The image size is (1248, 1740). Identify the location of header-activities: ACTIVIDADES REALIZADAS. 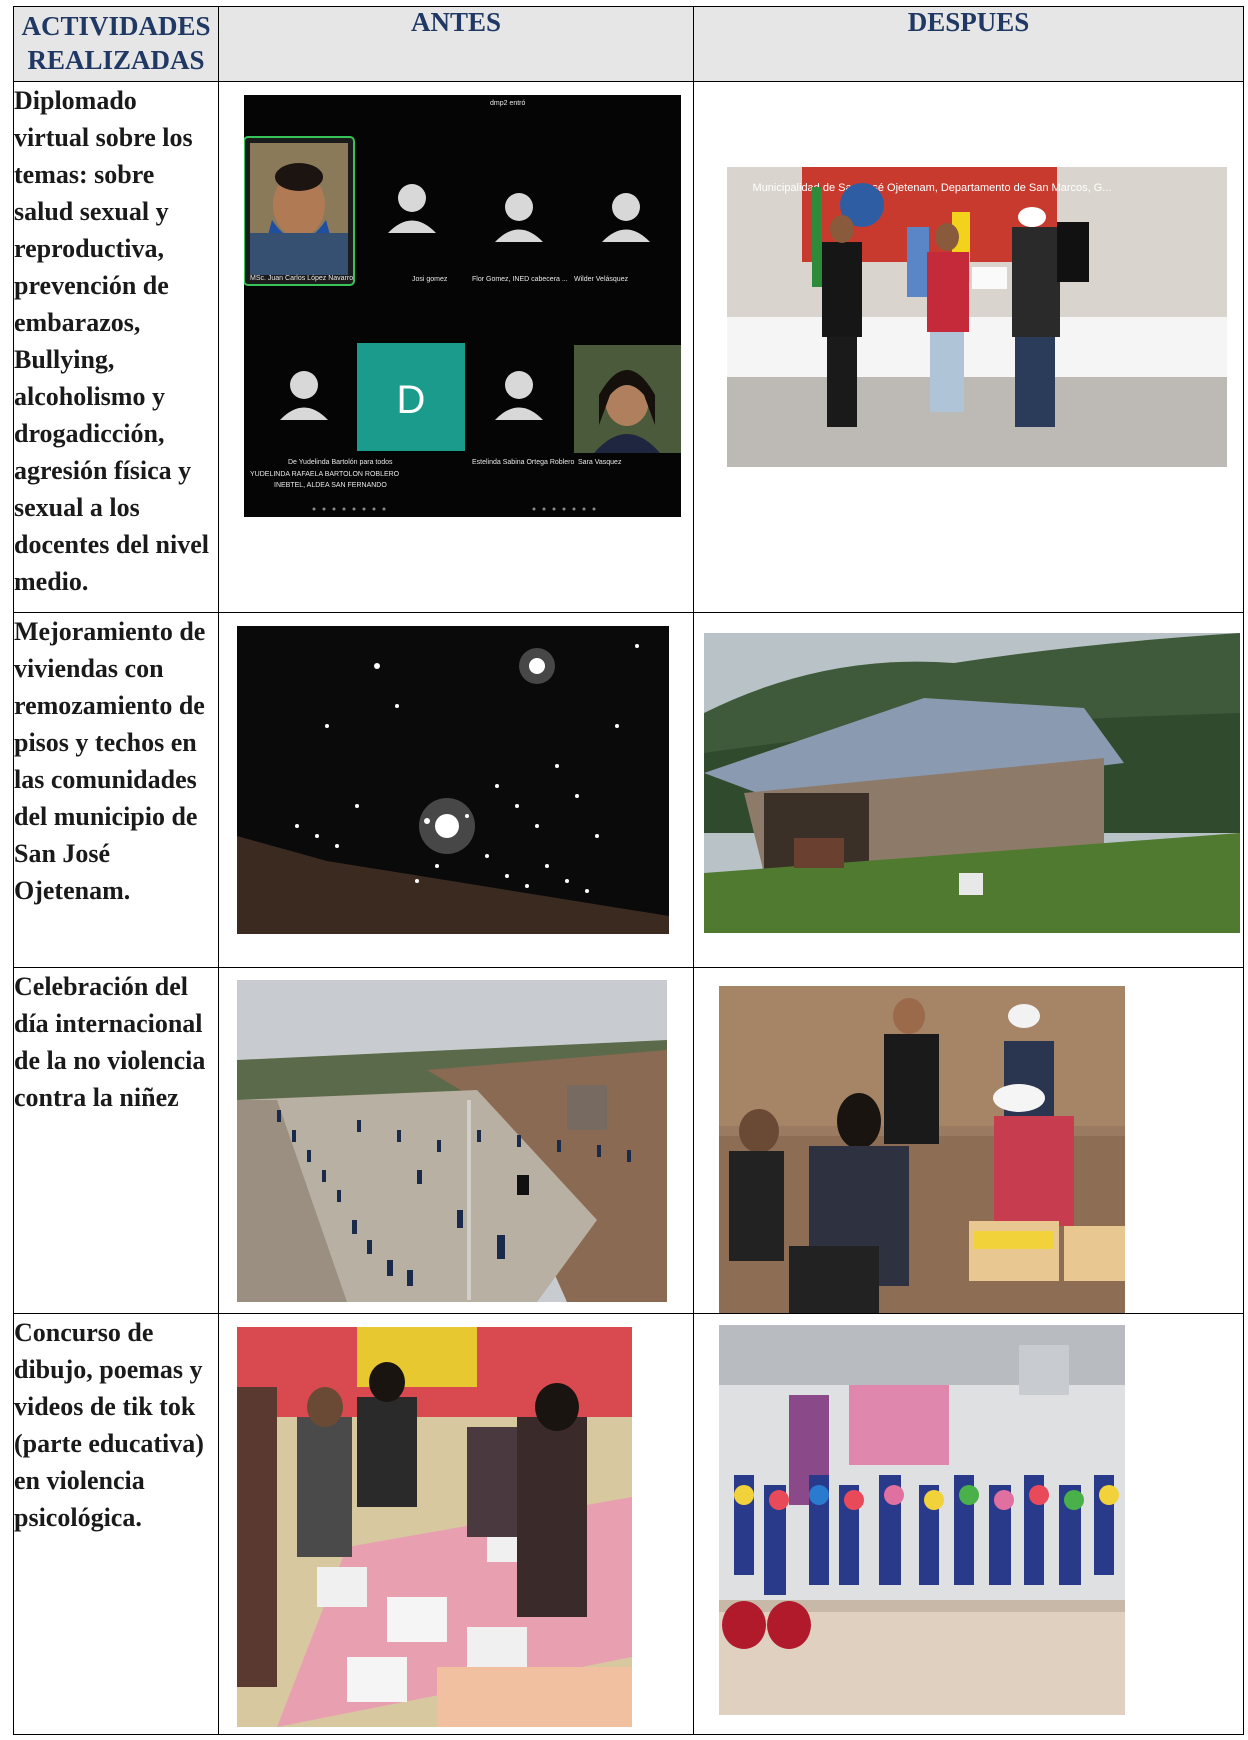
(116, 44).